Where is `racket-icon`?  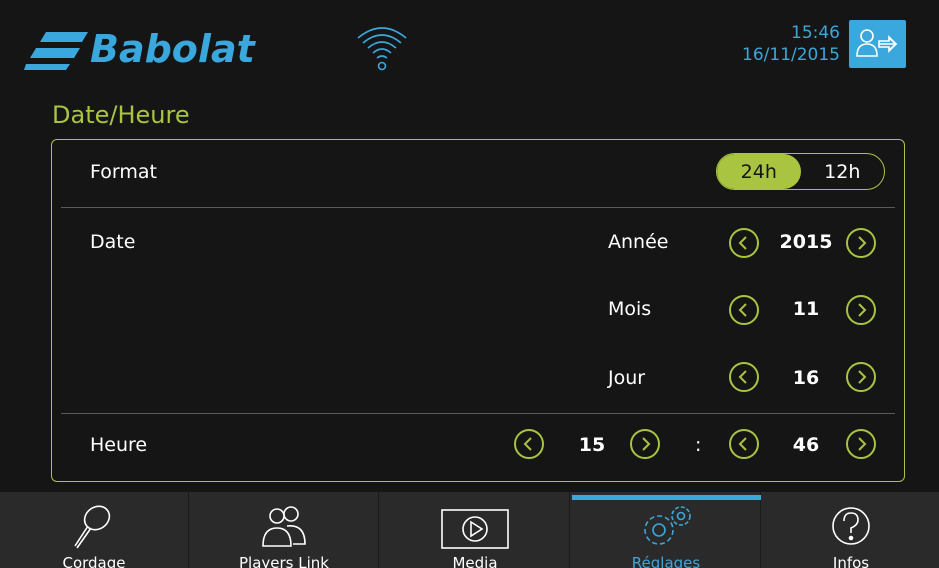
racket-icon is located at coordinates (92, 527).